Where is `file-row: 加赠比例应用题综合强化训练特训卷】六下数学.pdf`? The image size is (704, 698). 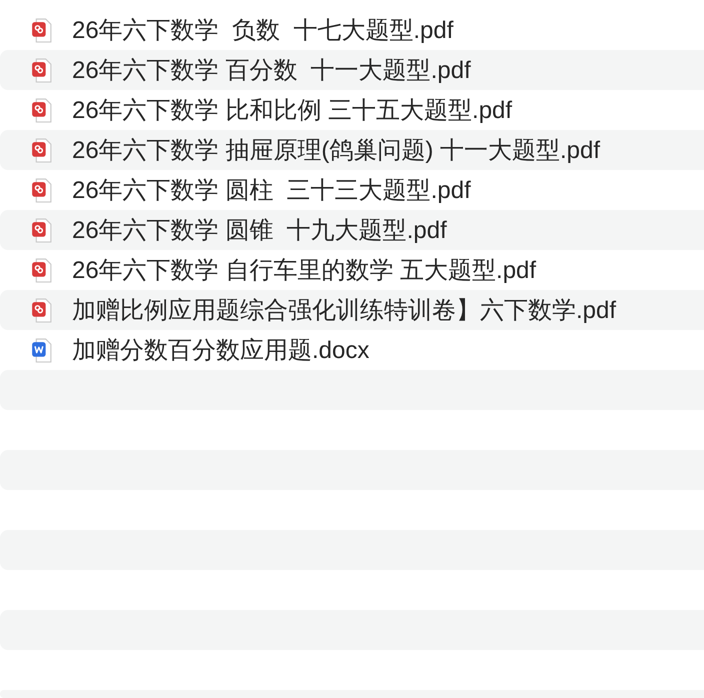
file-row: 加赠比例应用题综合强化训练特训卷】六下数学.pdf is located at coordinates (352, 310).